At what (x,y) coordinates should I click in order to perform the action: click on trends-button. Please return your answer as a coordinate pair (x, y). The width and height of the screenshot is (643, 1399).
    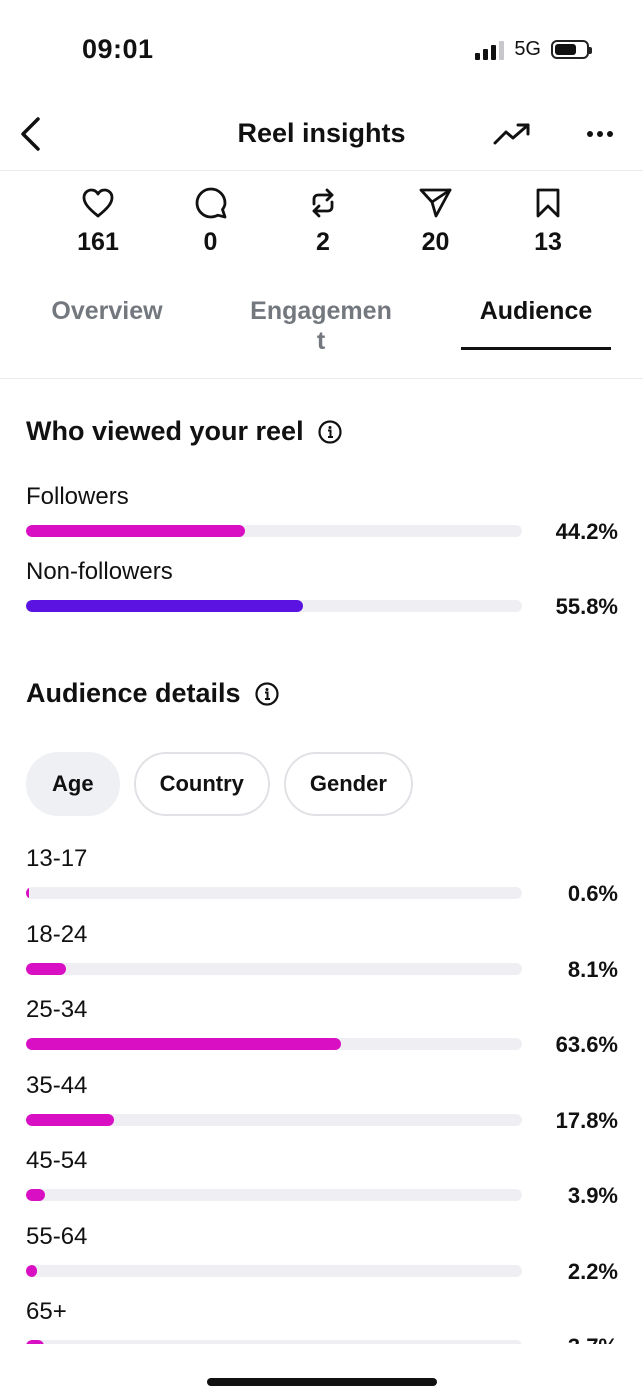
    Looking at the image, I should click on (512, 134).